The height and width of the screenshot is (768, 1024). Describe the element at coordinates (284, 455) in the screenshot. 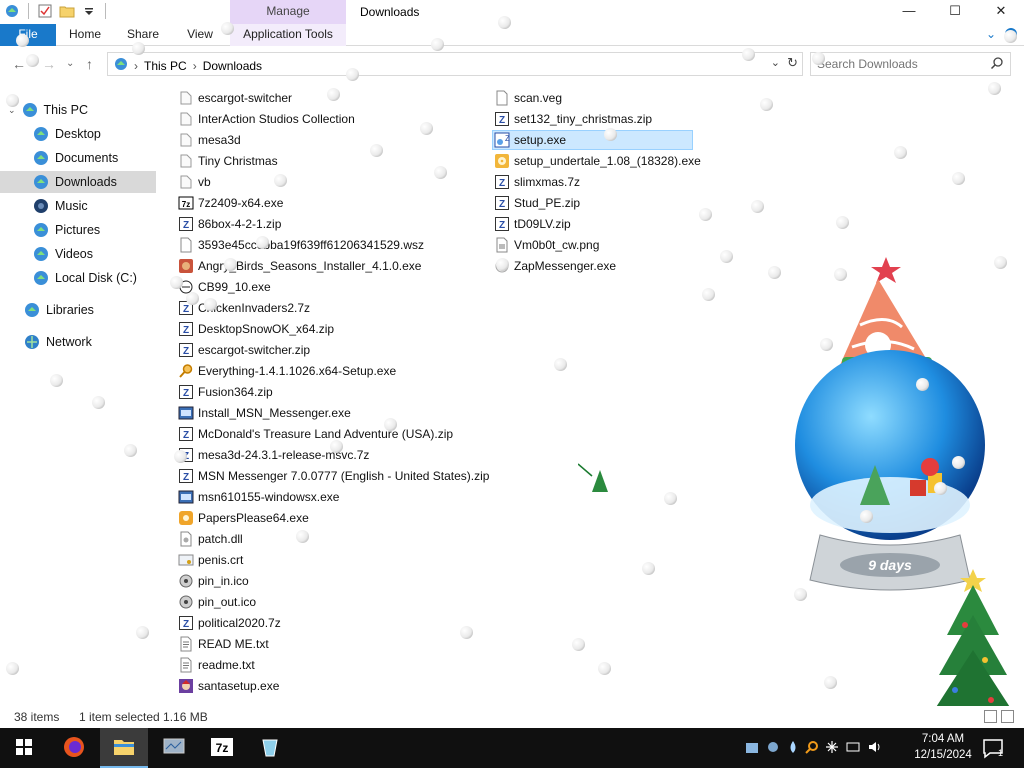

I see `file-name: mesa3d-24.3.1-release-msvc.7z` at that location.